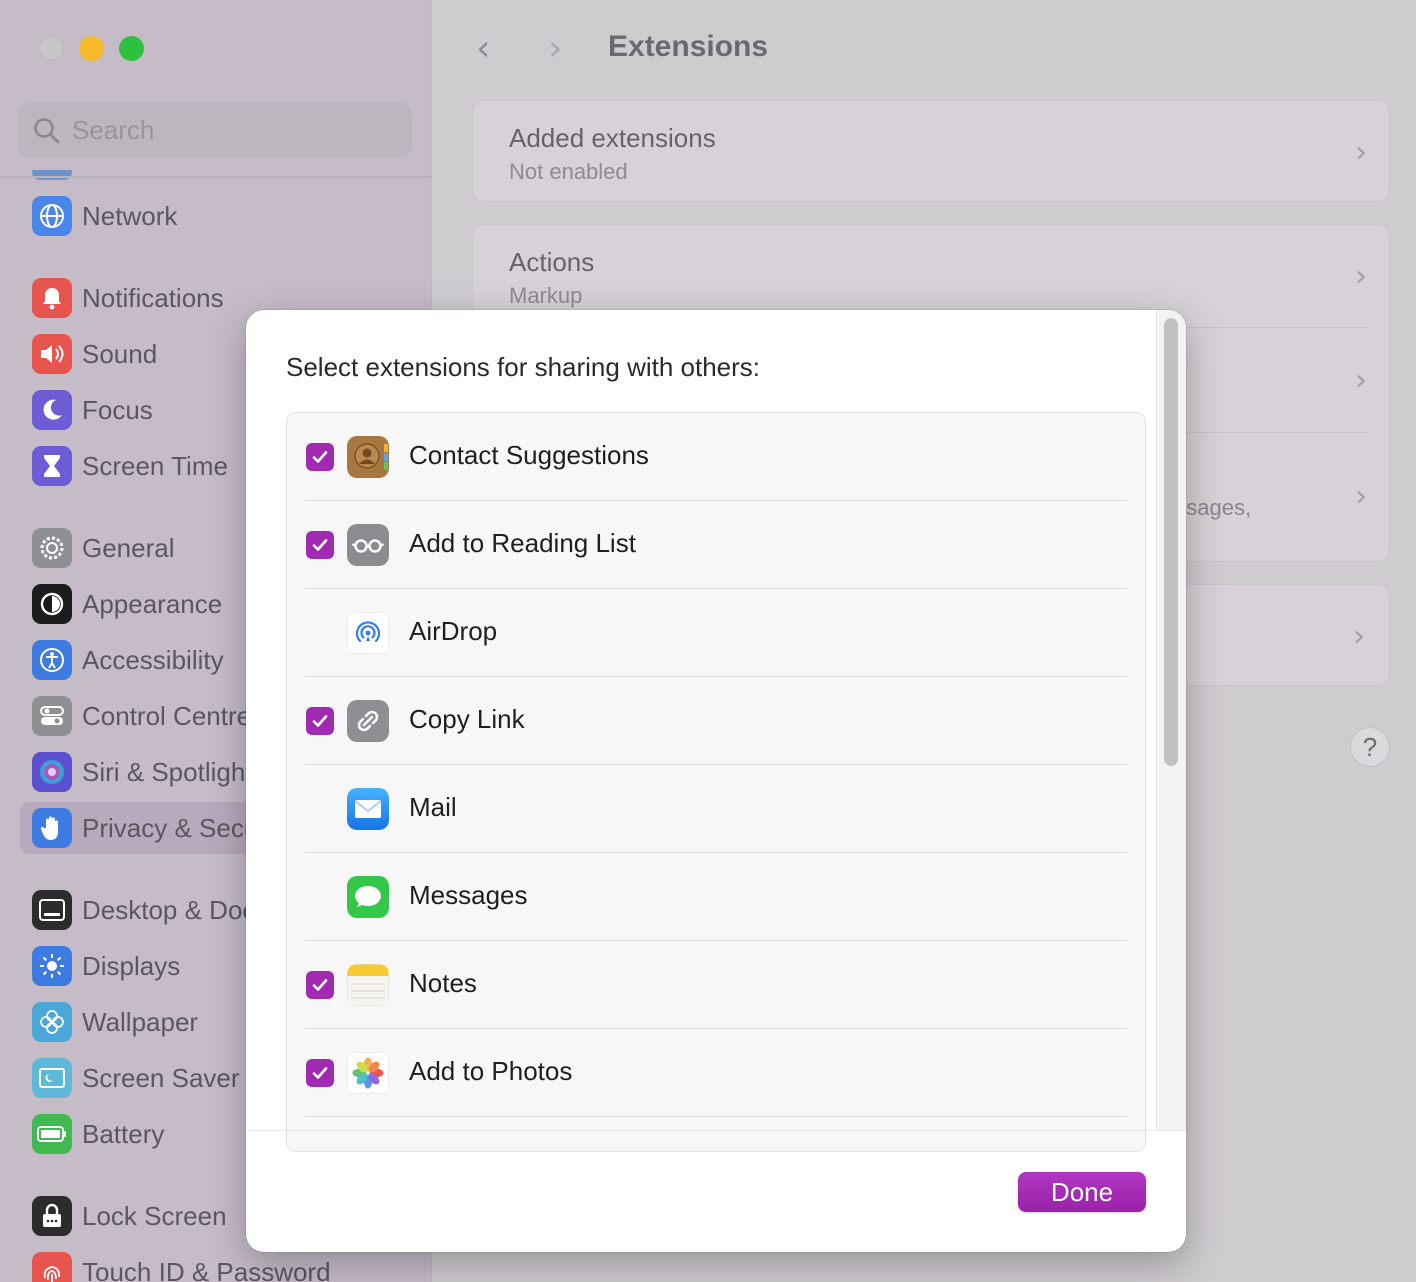 The image size is (1416, 1282). Describe the element at coordinates (368, 809) in the screenshot. I see `mail-icon` at that location.